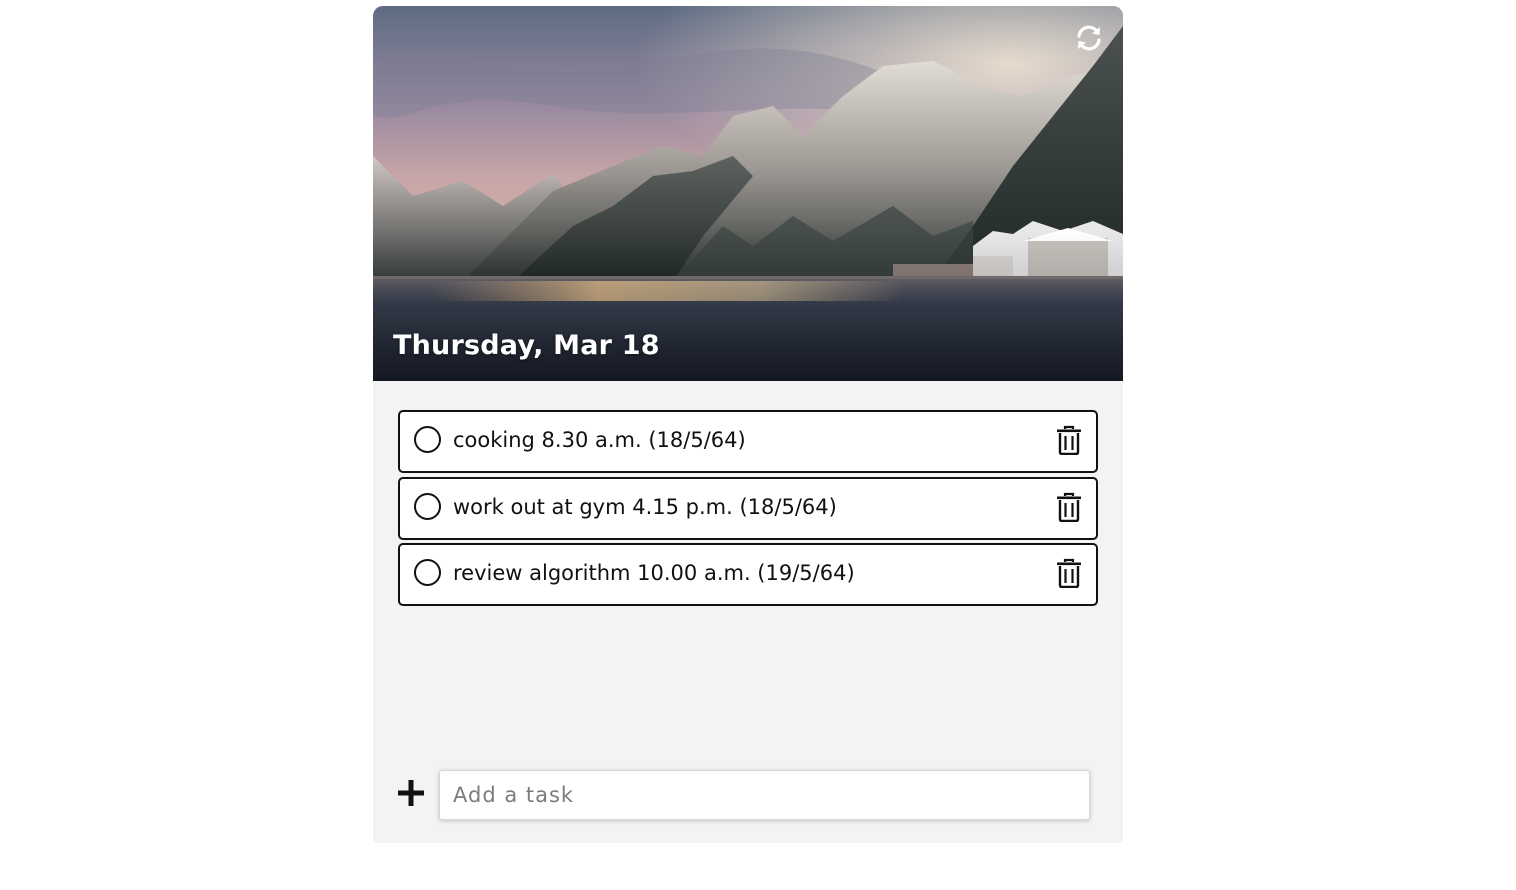 Image resolution: width=1516 pixels, height=890 pixels. What do you see at coordinates (599, 440) in the screenshot?
I see `task-text: cooking 8.30 a.m. (18/5/64)` at bounding box center [599, 440].